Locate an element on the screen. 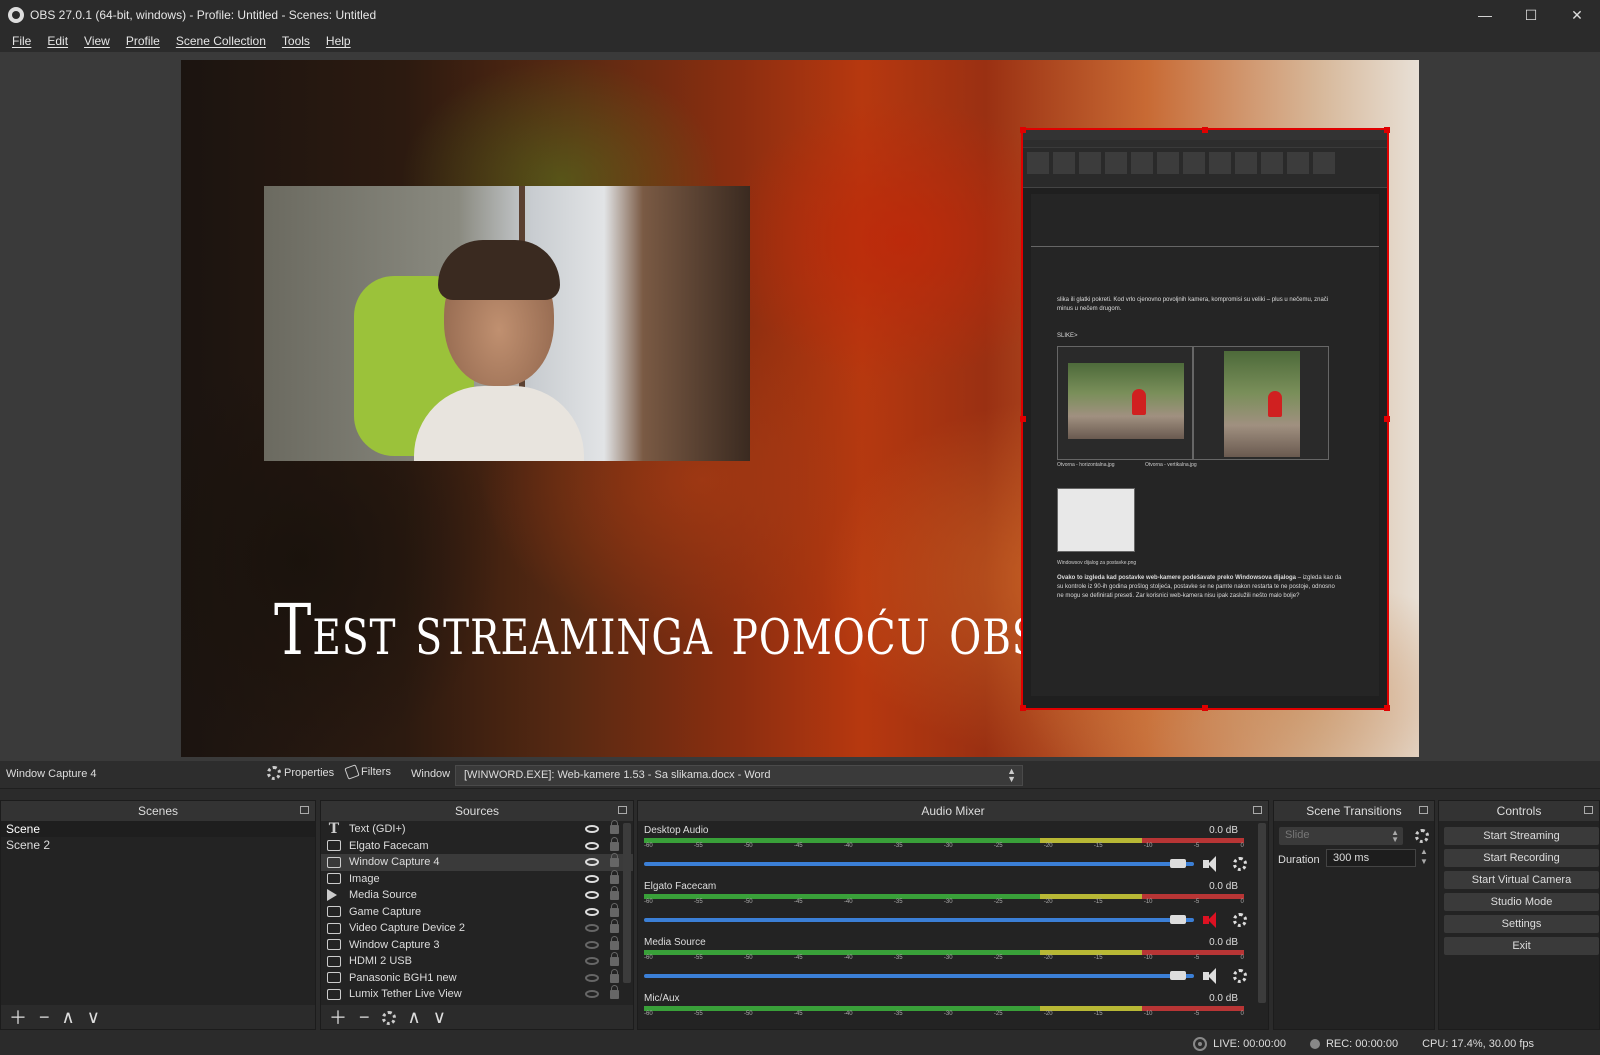 The image size is (1600, 1055). add-source-button: ＋ is located at coordinates (338, 1017).